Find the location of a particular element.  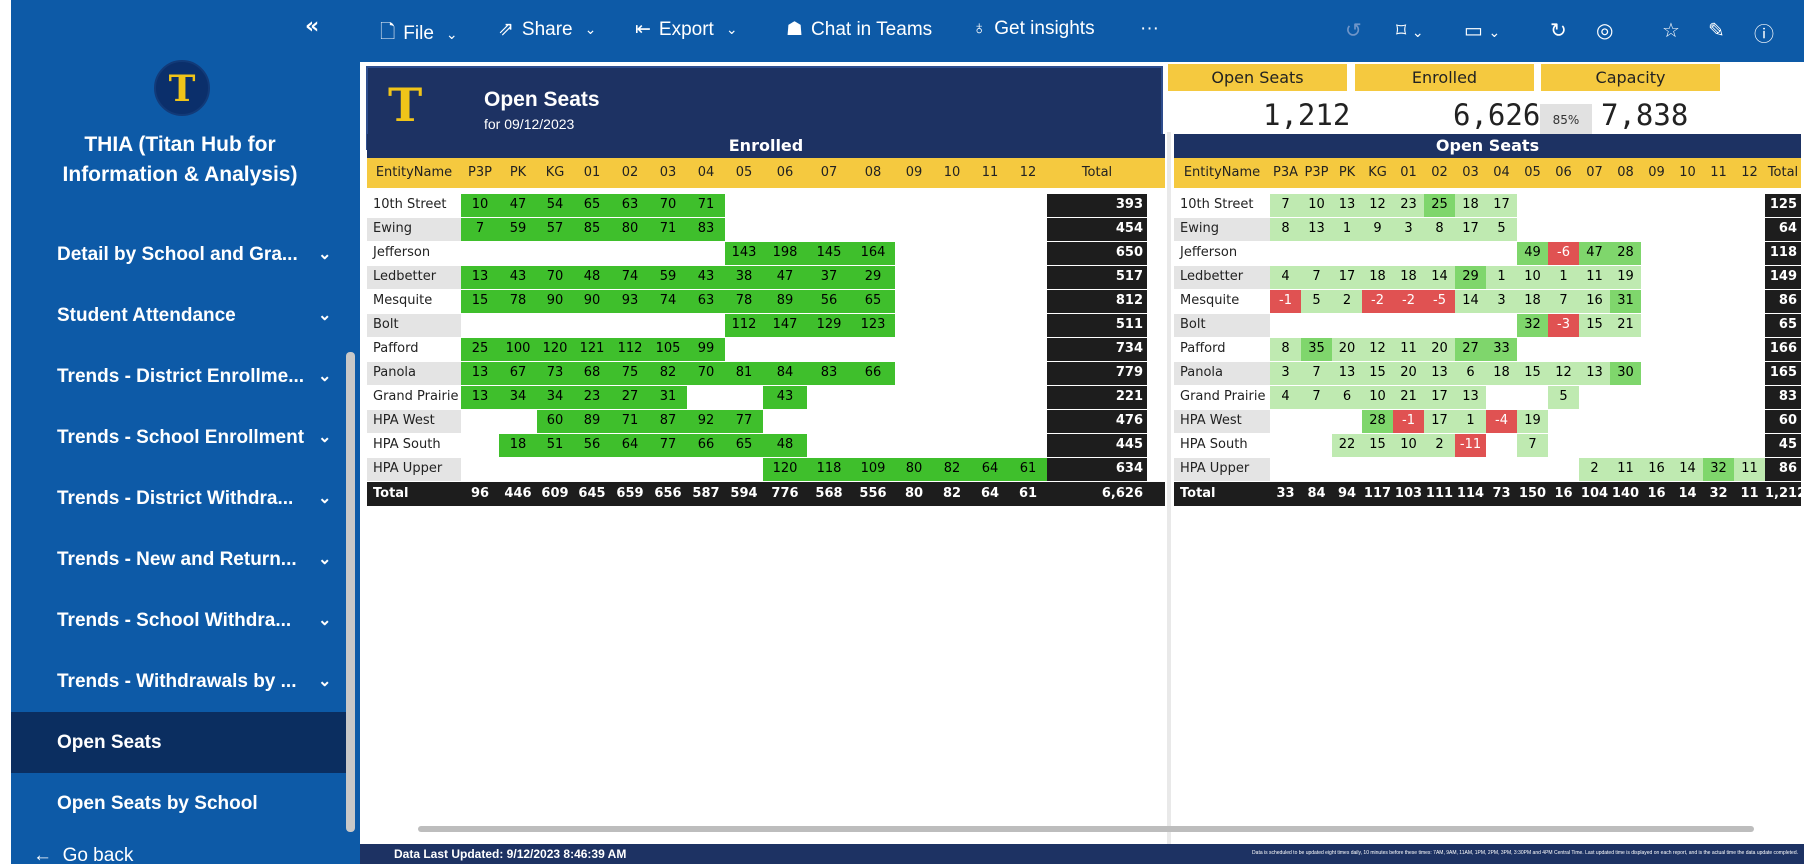

sidebar-item-1: Student Attendance ⌄ is located at coordinates (178, 315).